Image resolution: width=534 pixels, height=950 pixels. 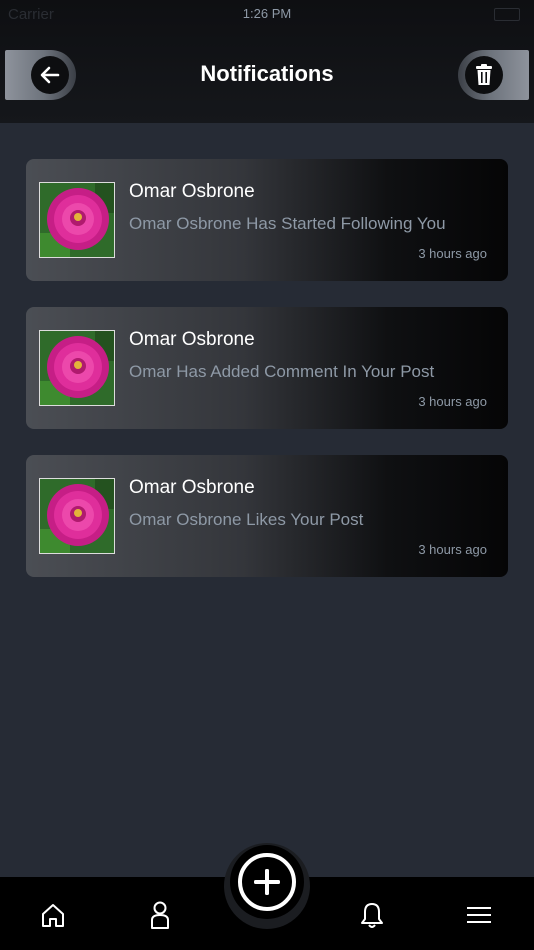 I want to click on tab-menu, so click(x=479, y=915).